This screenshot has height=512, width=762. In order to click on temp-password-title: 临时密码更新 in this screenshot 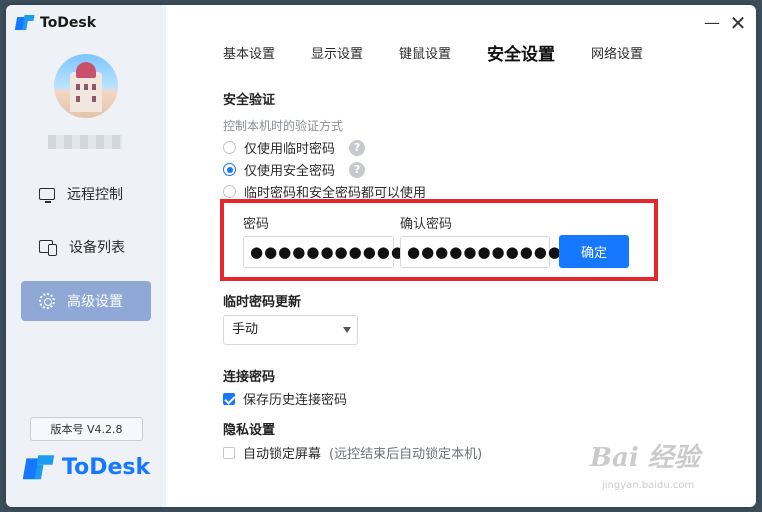, I will do `click(262, 302)`.